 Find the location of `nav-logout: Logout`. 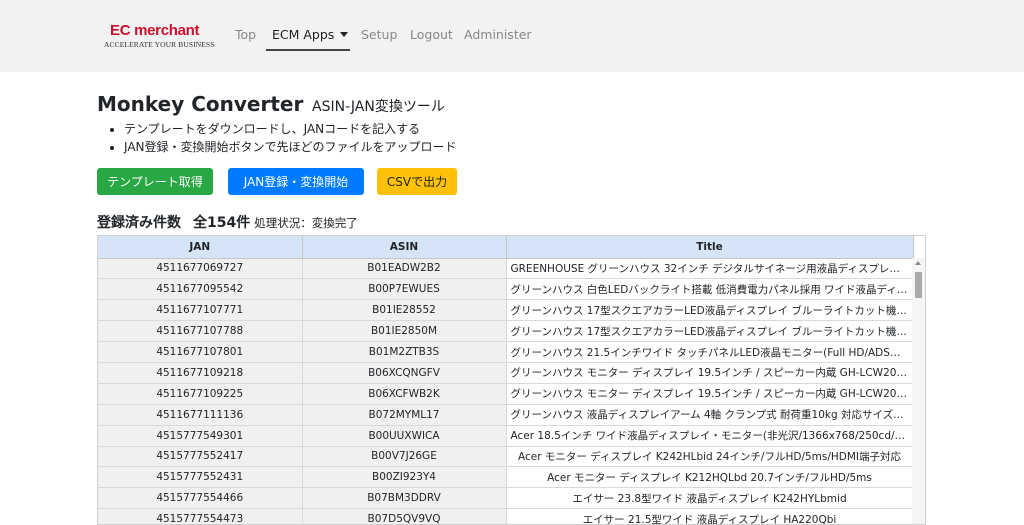

nav-logout: Logout is located at coordinates (431, 34).